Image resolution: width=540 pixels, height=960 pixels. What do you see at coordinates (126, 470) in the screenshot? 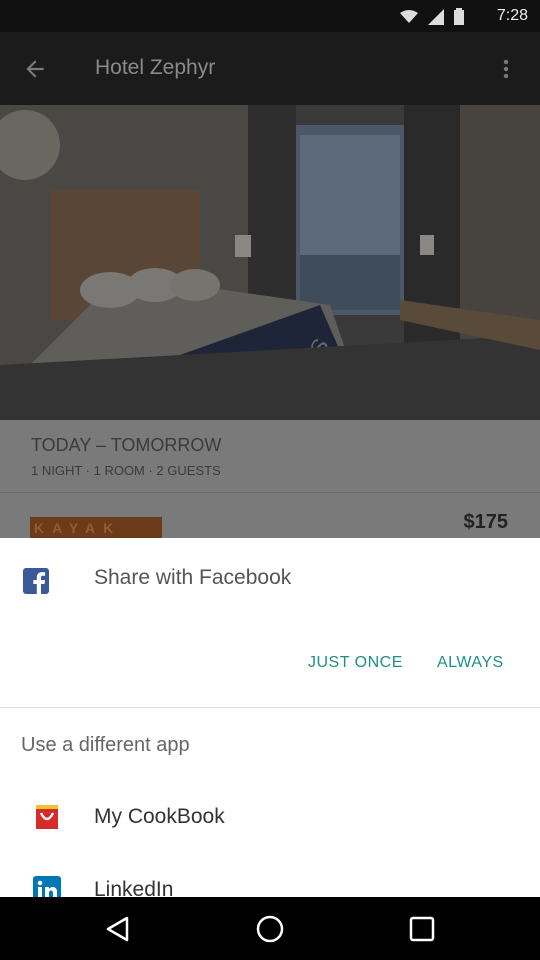
I see `booking-details: 1 NIGHT · 1 ROOM · 2 GUESTS` at bounding box center [126, 470].